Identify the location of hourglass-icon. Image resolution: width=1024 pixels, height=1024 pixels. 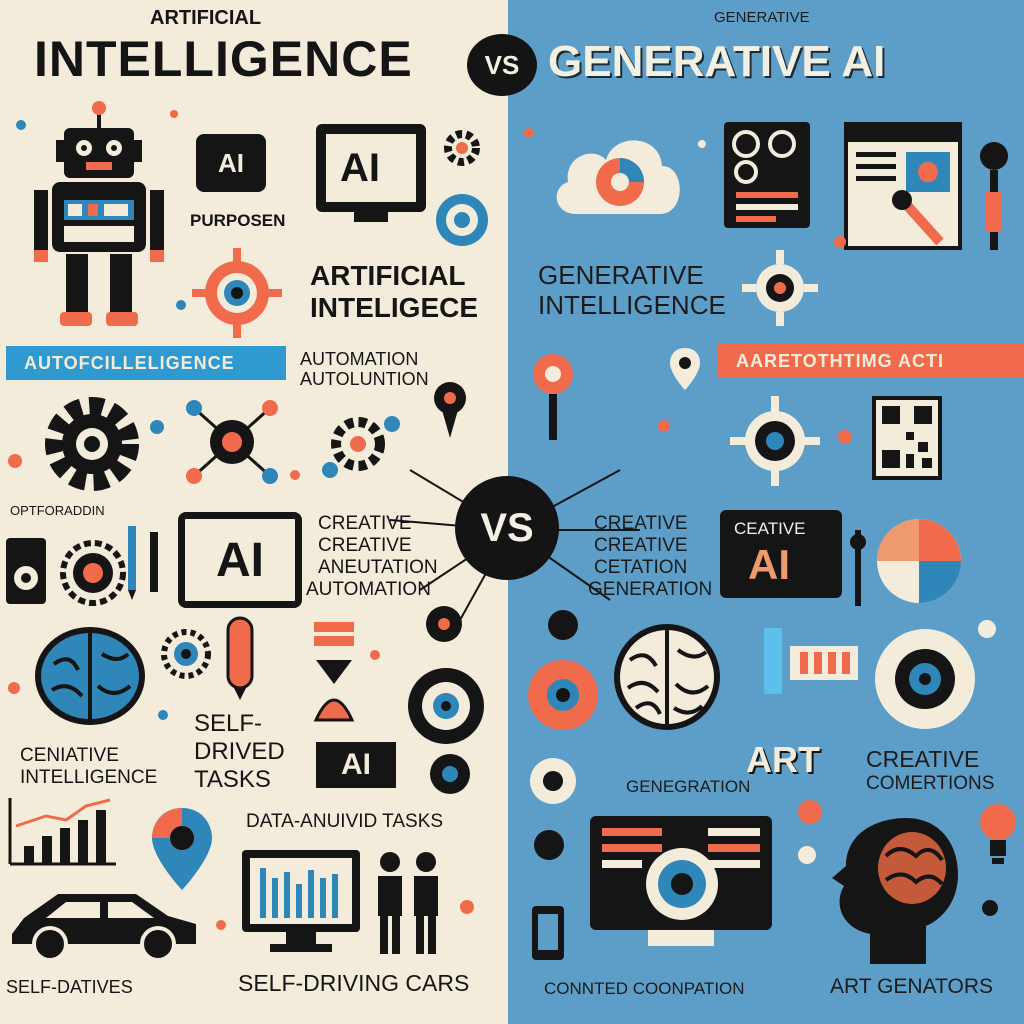
(334, 672).